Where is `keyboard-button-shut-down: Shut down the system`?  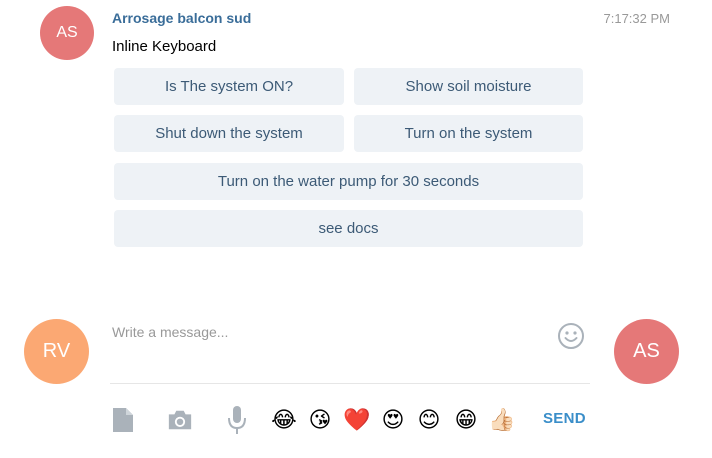 keyboard-button-shut-down: Shut down the system is located at coordinates (229, 133).